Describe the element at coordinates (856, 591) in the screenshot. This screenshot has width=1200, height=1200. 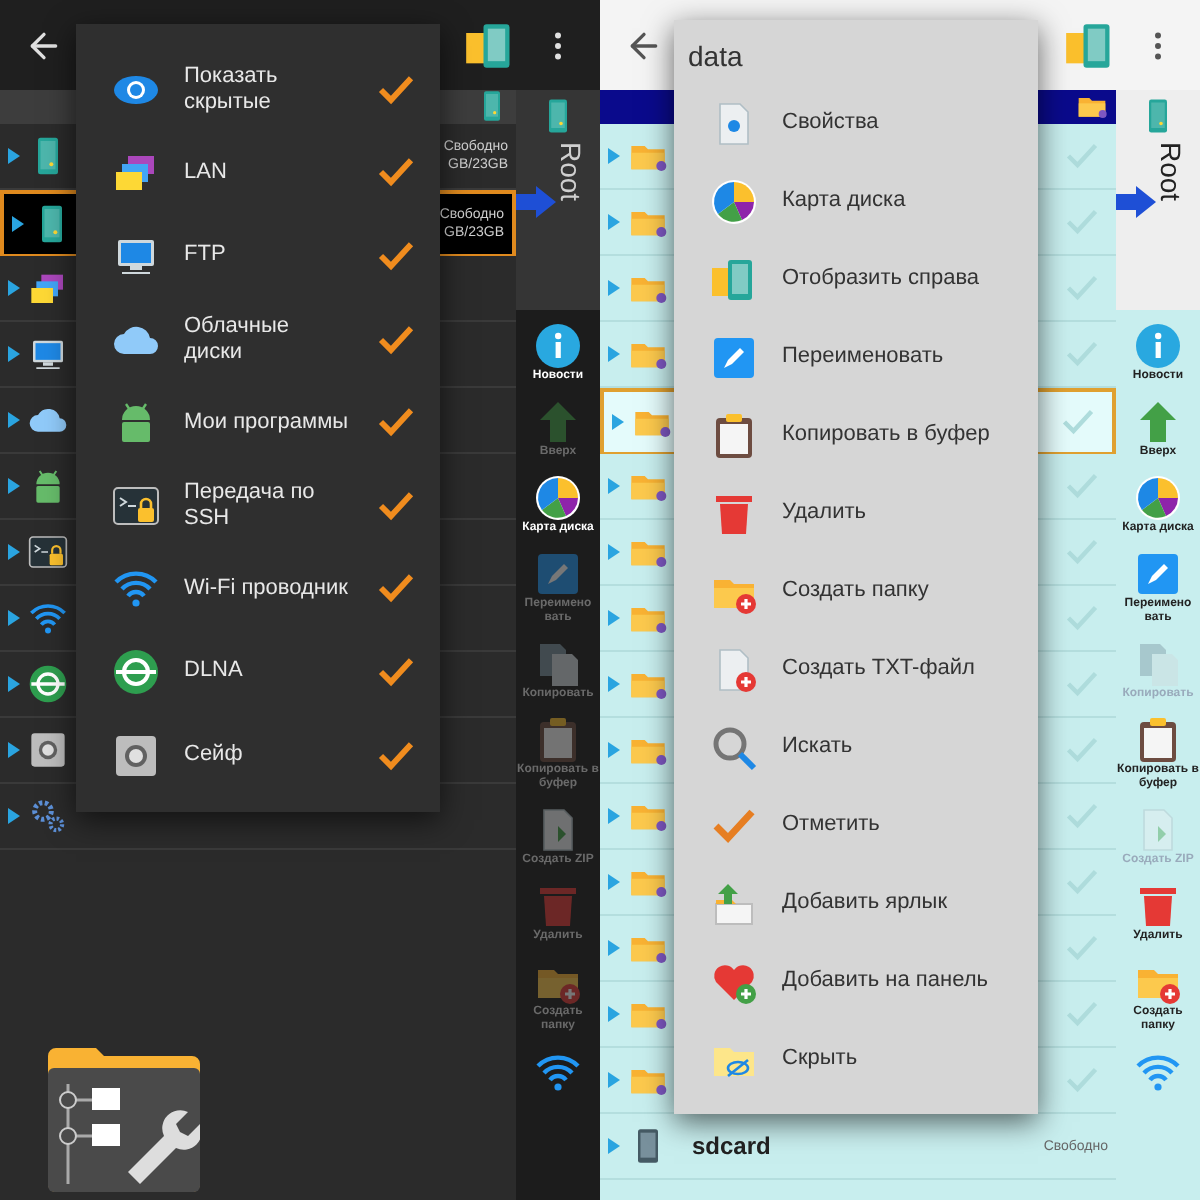
I see `menu-item: Создать папку` at that location.